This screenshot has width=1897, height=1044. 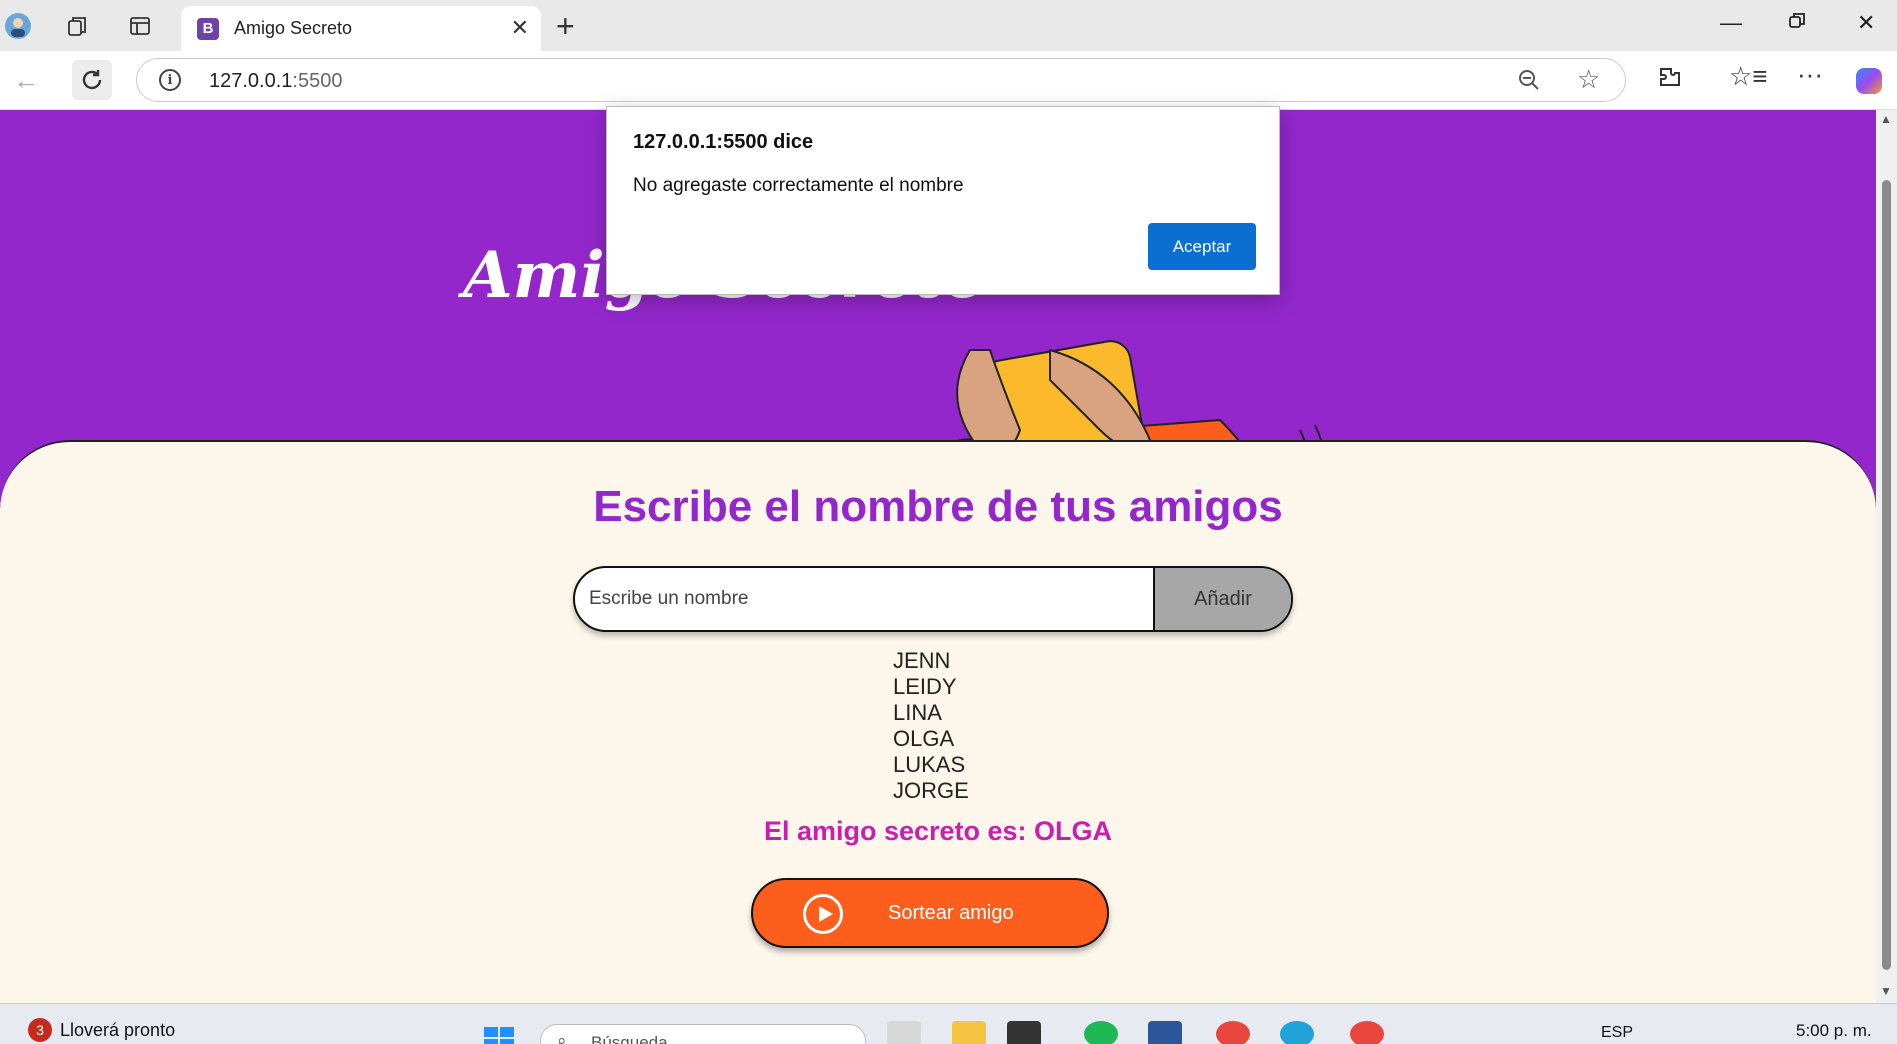 I want to click on bootstrap-favicon-icon: B, so click(x=208, y=28).